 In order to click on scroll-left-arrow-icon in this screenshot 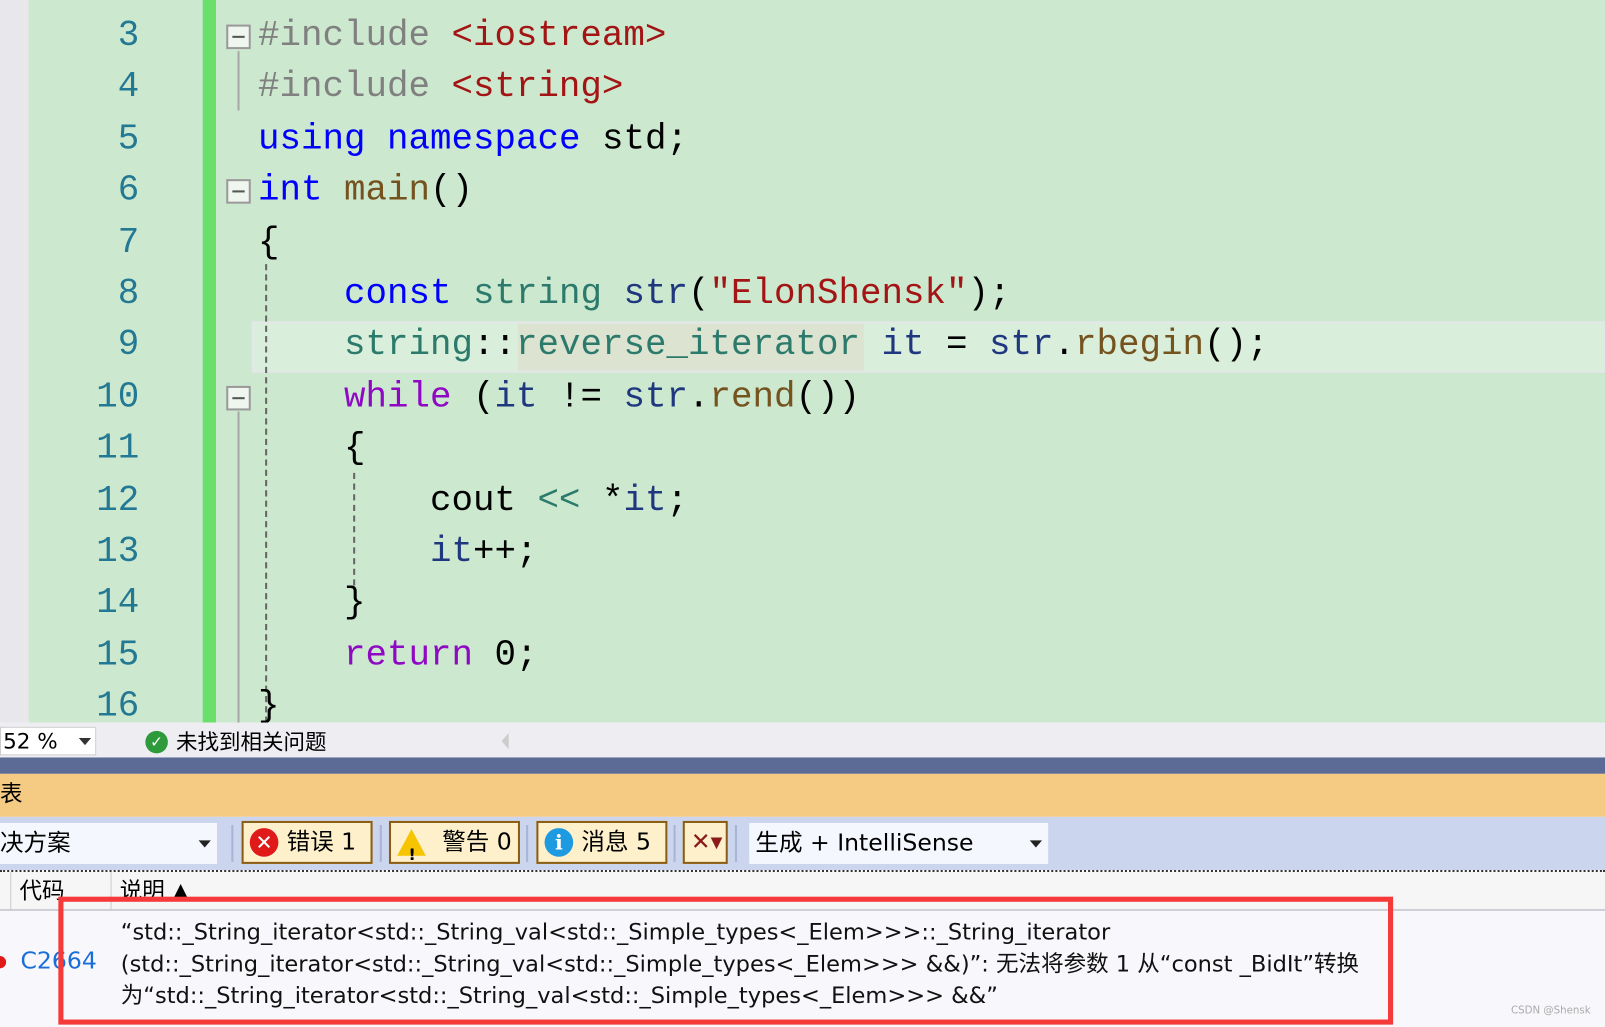, I will do `click(505, 741)`.